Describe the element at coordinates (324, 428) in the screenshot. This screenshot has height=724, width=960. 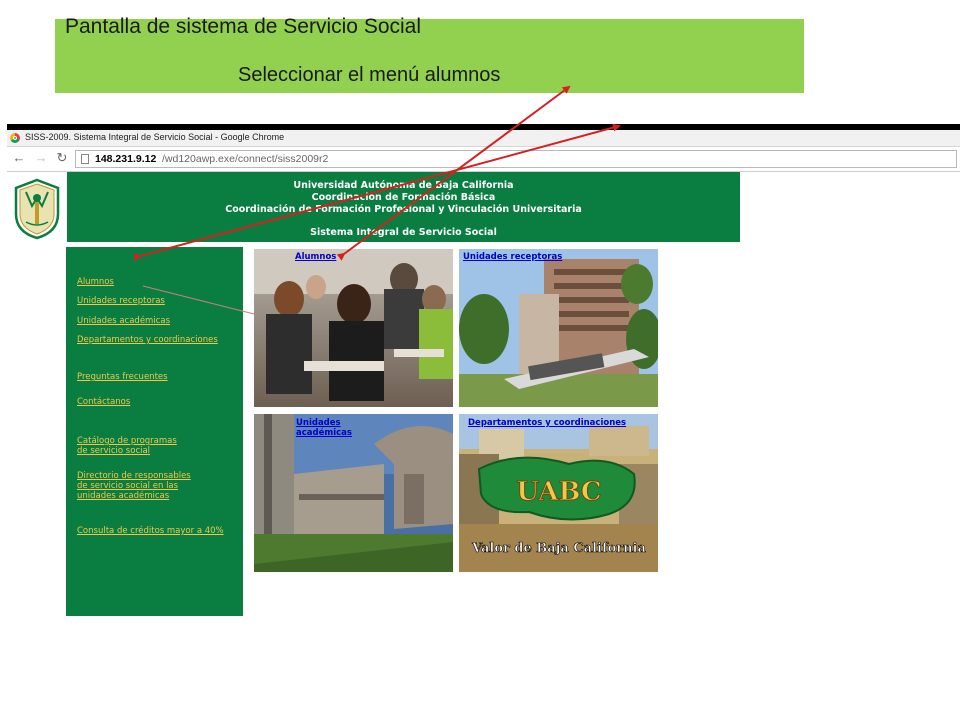
I see `tile-unidades-academicas-link: Unidades académicas` at that location.